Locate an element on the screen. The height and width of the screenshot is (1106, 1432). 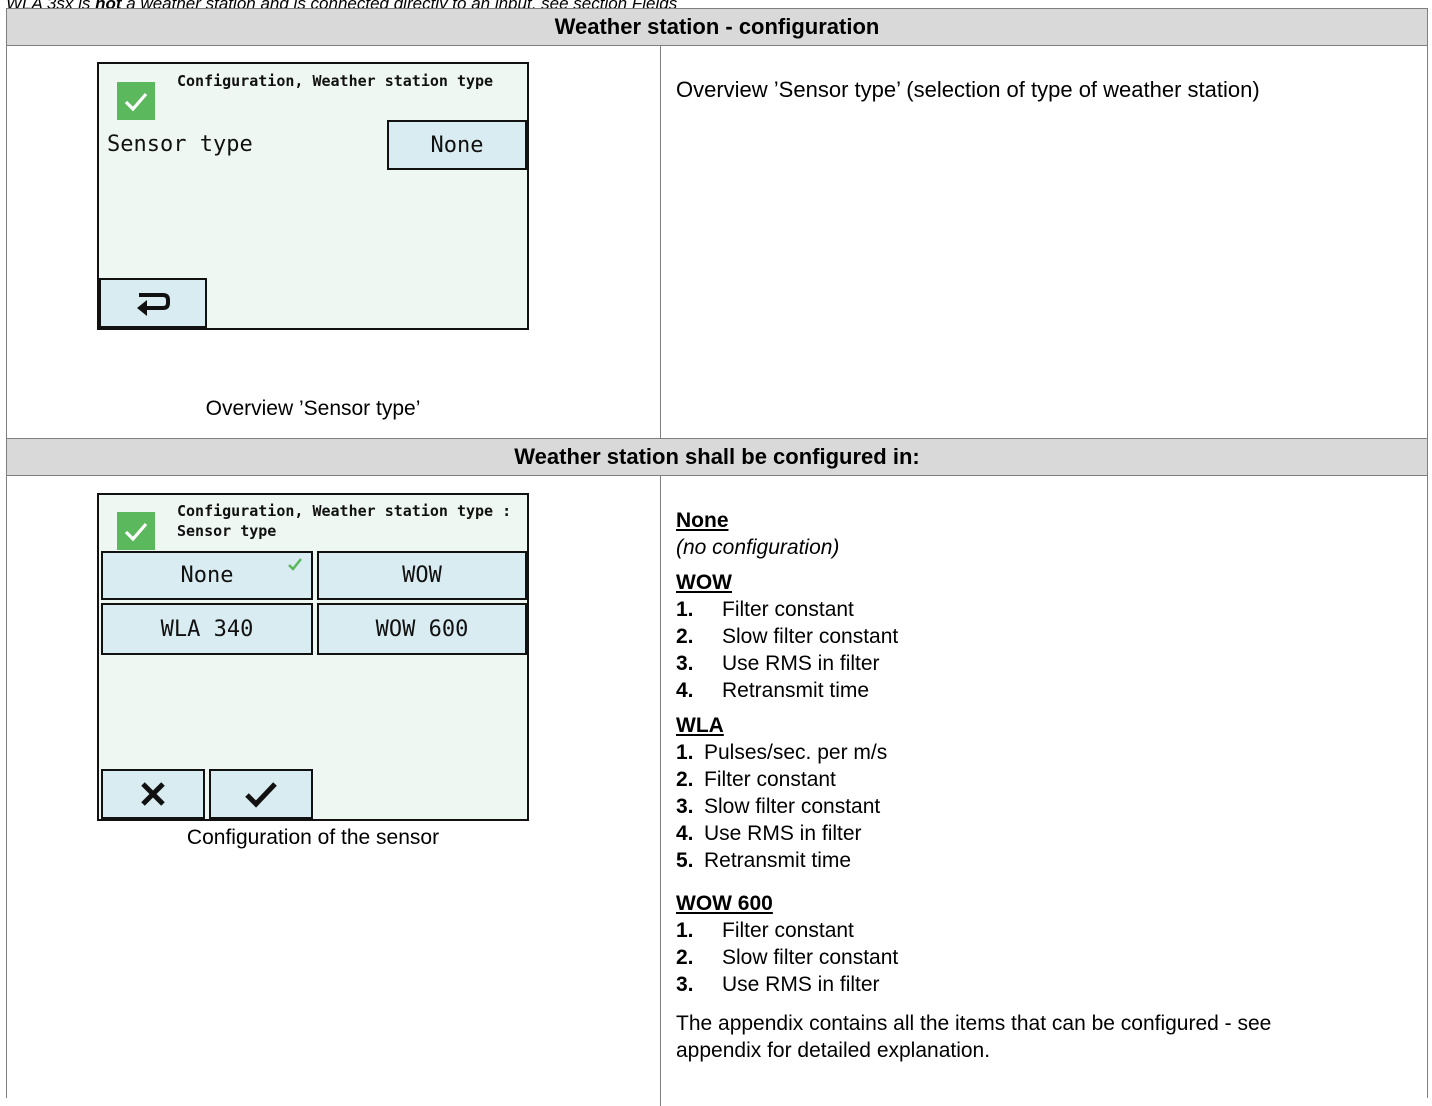
option-wla-340-button: WLA 340 is located at coordinates (207, 629).